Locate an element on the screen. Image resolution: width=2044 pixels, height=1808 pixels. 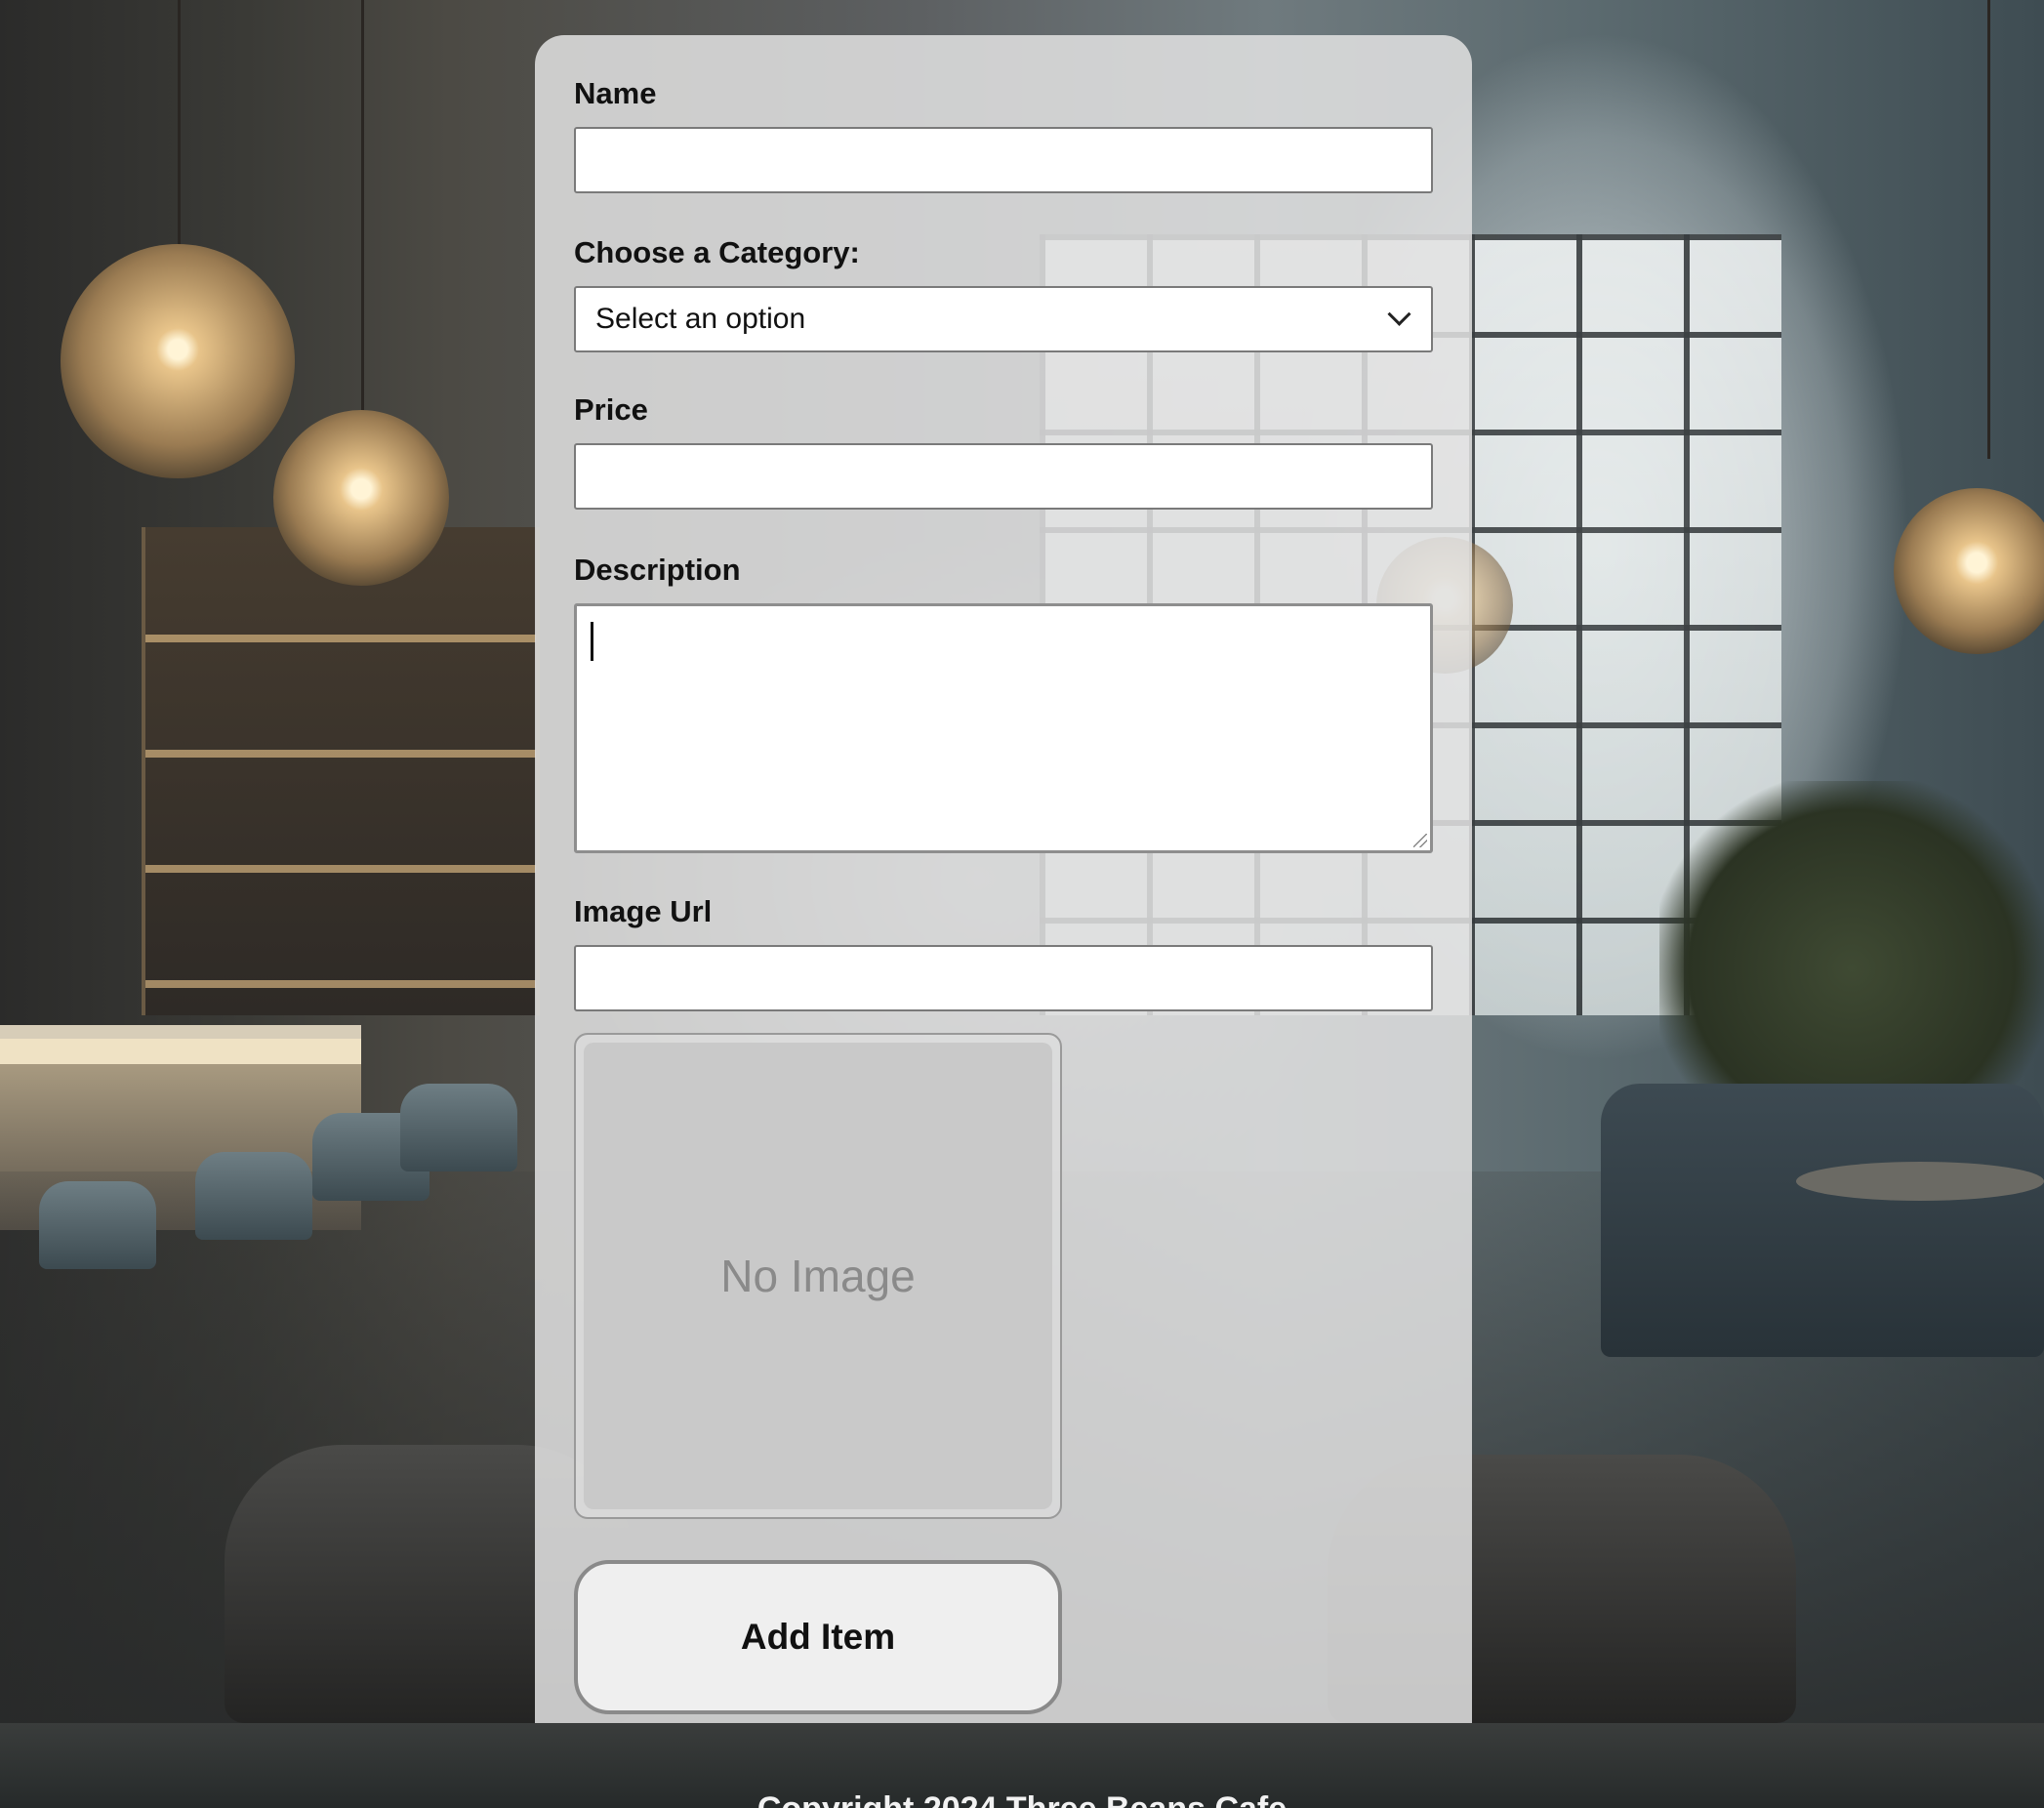
category-select: Select an option is located at coordinates (1003, 319).